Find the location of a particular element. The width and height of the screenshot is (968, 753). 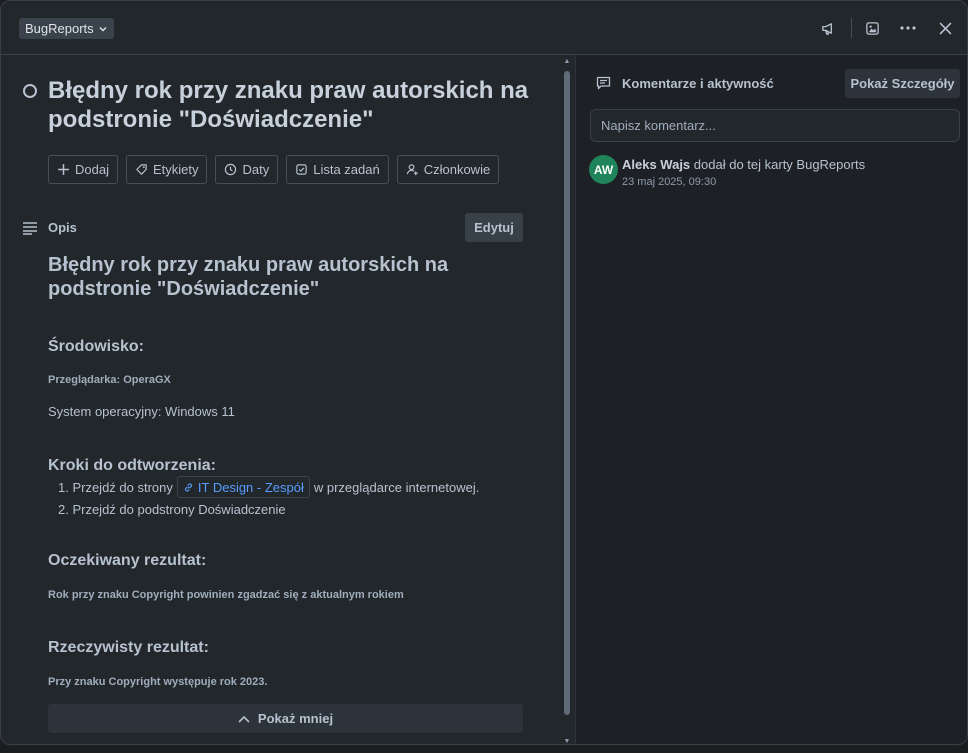

more-icon is located at coordinates (908, 28).